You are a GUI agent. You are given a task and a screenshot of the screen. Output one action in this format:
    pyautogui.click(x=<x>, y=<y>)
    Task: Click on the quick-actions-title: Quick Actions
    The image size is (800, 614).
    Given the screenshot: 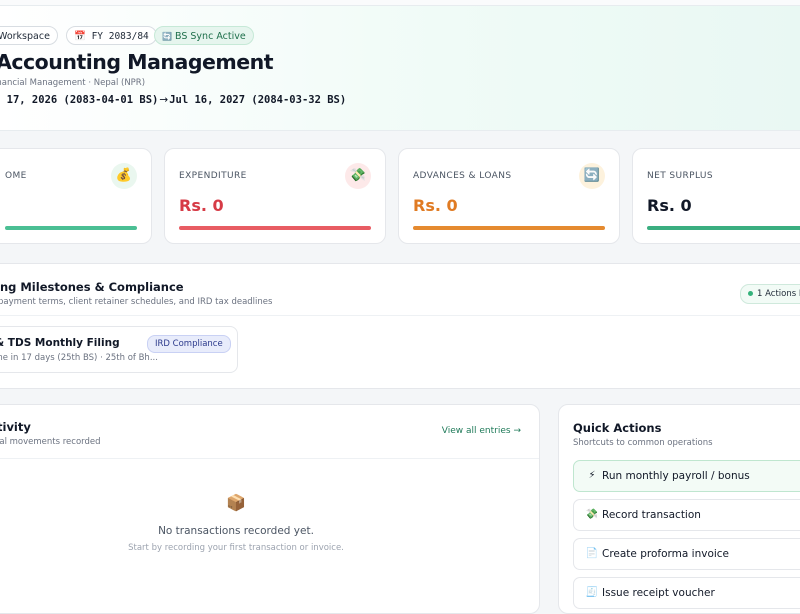 What is the action you would take?
    pyautogui.click(x=617, y=428)
    